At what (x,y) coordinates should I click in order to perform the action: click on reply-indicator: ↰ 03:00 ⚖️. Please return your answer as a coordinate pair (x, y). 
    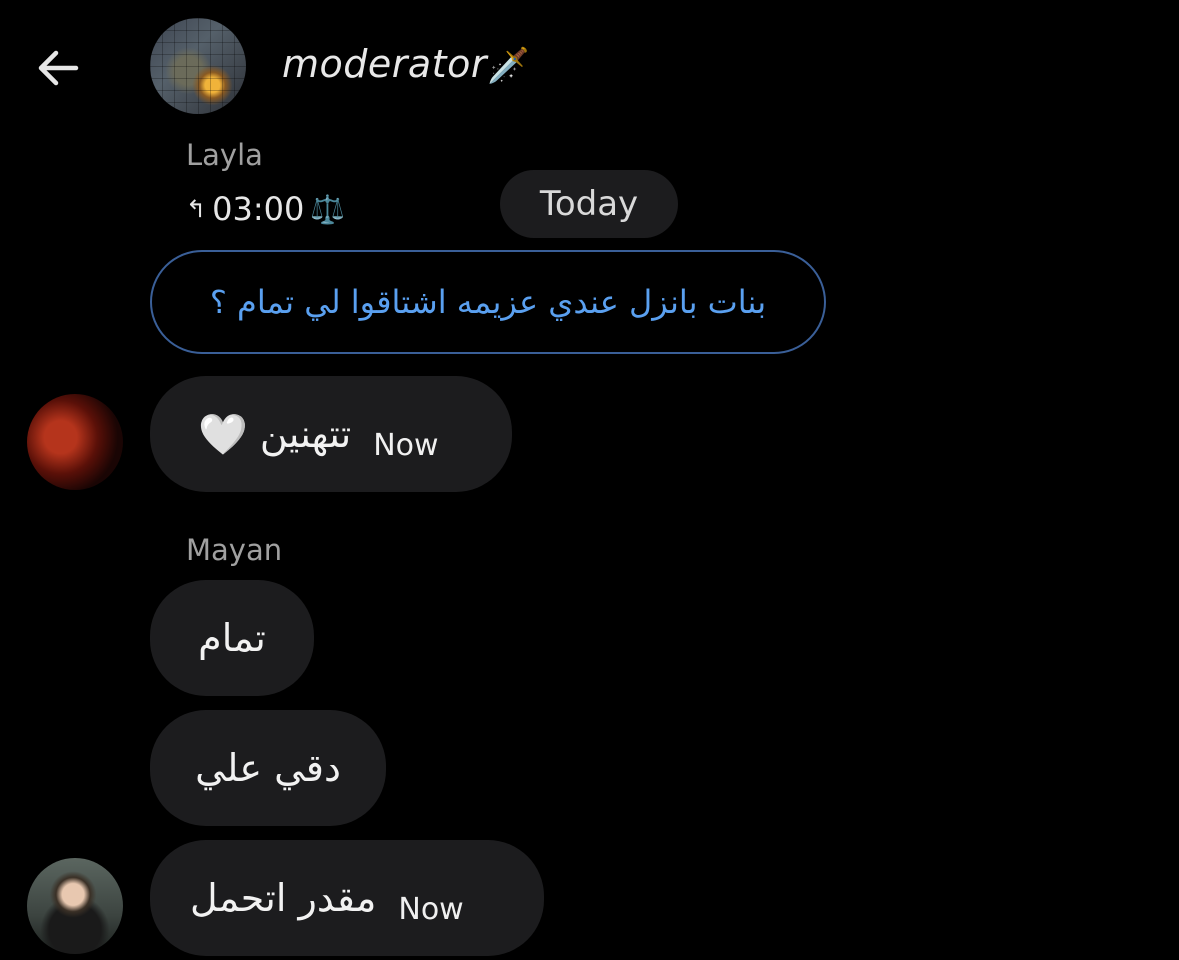
    Looking at the image, I should click on (265, 209).